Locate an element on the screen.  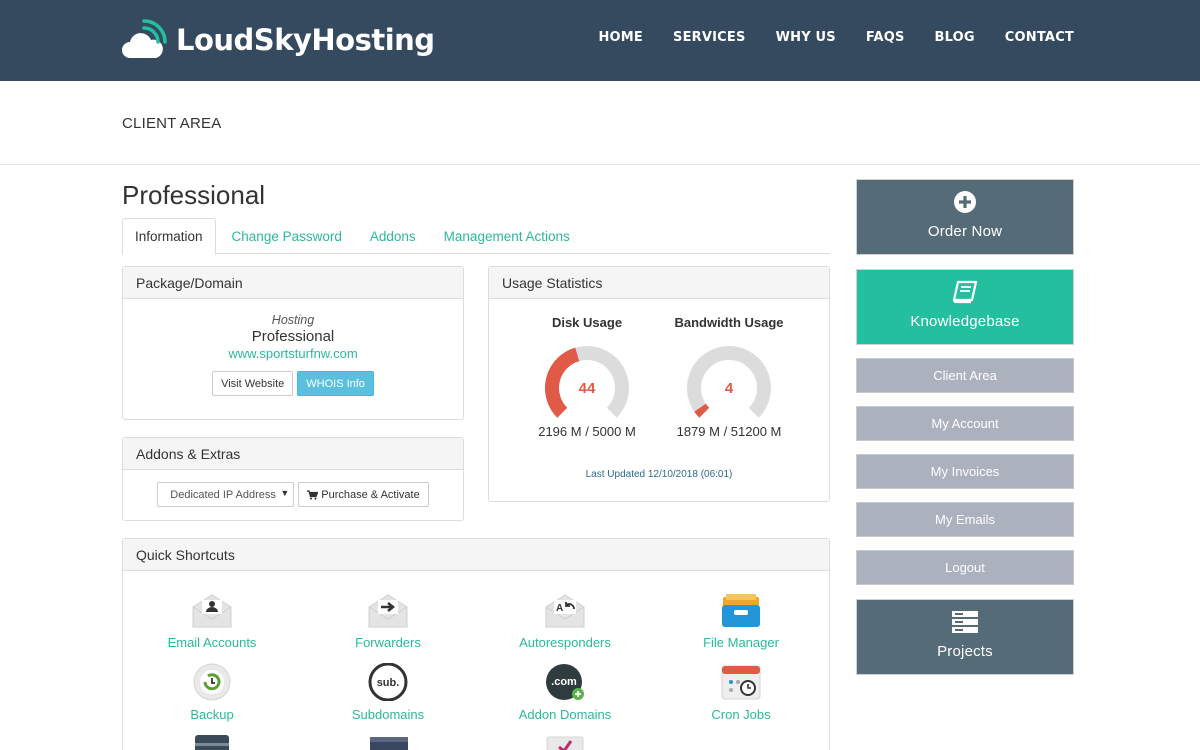
addon-icon-text: .com is located at coordinates (564, 682).